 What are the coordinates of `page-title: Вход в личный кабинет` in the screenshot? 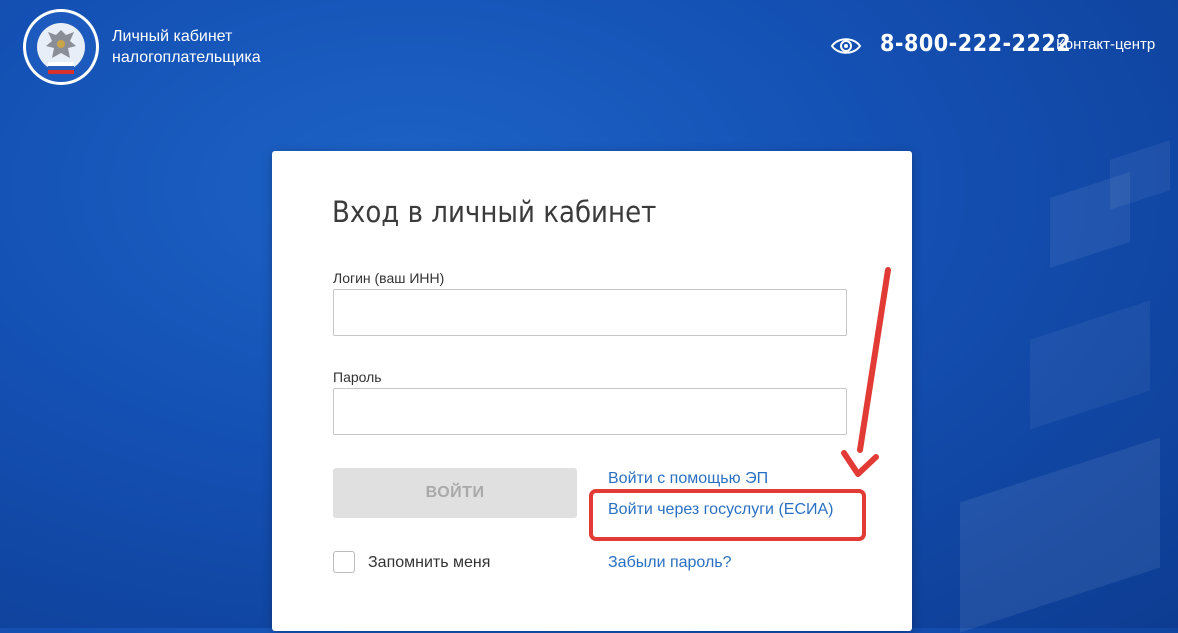 It's located at (494, 212).